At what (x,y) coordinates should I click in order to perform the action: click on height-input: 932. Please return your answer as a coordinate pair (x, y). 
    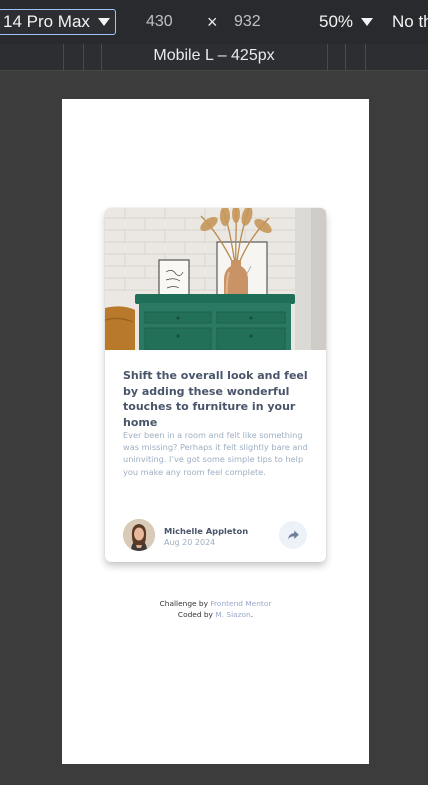
    Looking at the image, I should click on (247, 22).